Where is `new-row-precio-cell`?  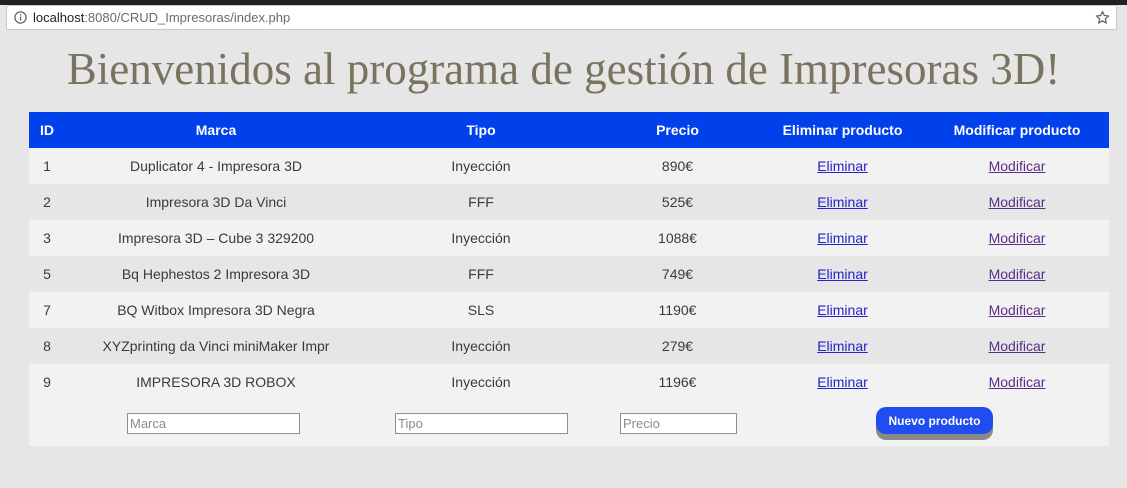
new-row-precio-cell is located at coordinates (677, 423).